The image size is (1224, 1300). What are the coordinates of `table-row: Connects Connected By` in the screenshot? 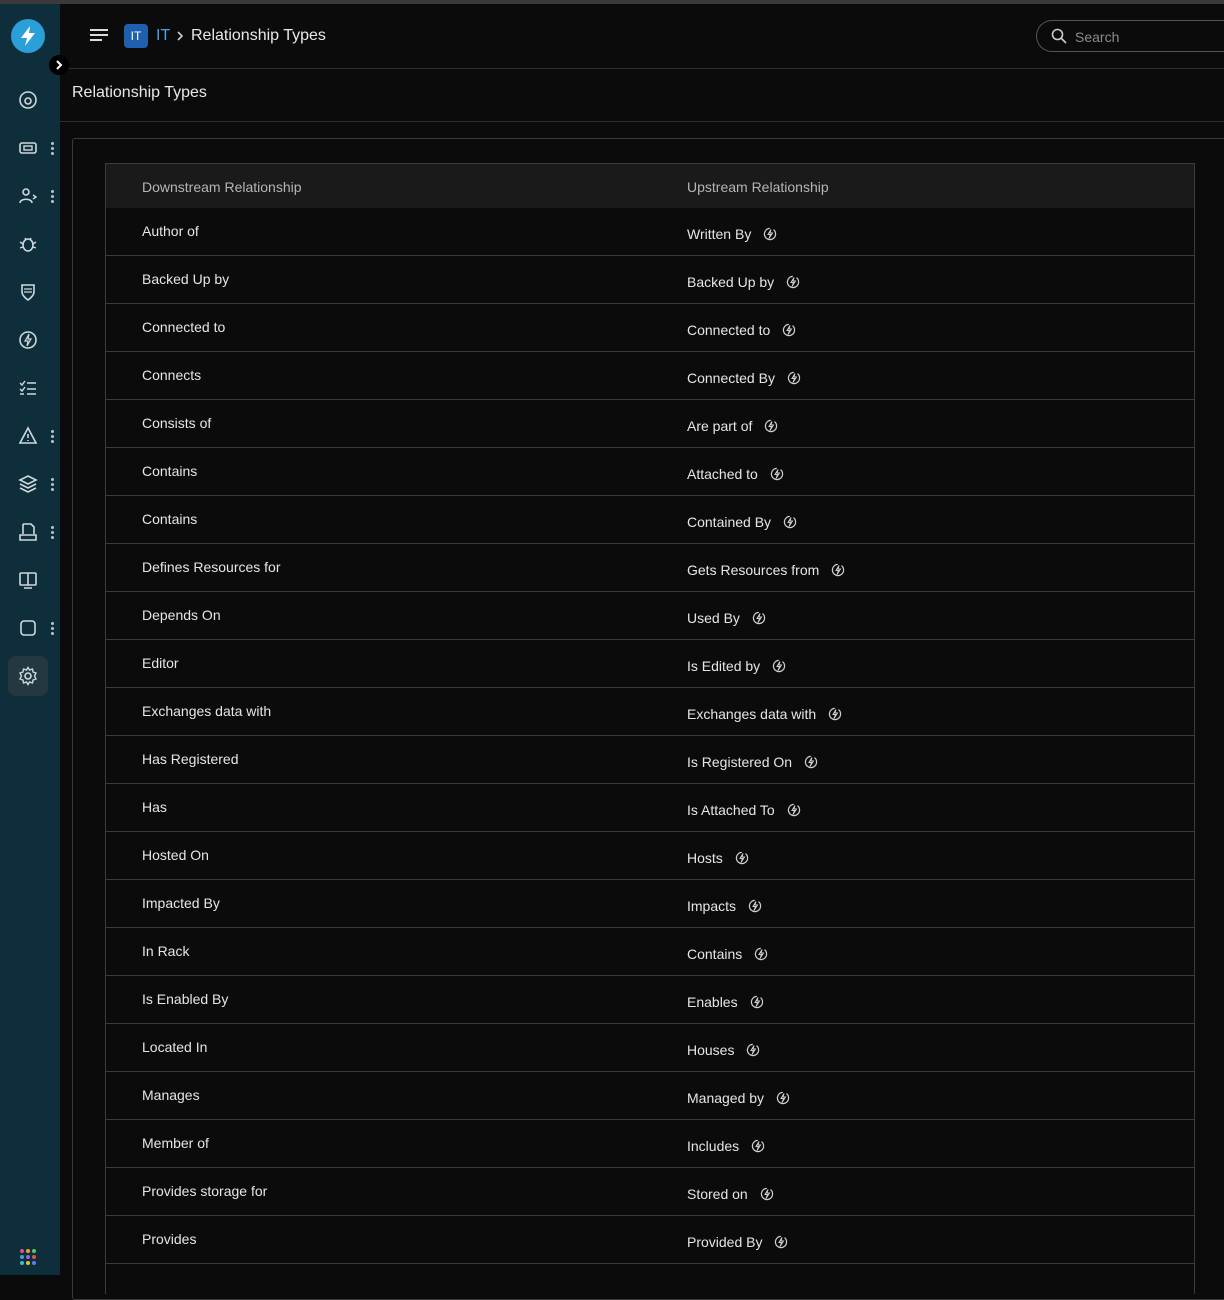 It's located at (650, 376).